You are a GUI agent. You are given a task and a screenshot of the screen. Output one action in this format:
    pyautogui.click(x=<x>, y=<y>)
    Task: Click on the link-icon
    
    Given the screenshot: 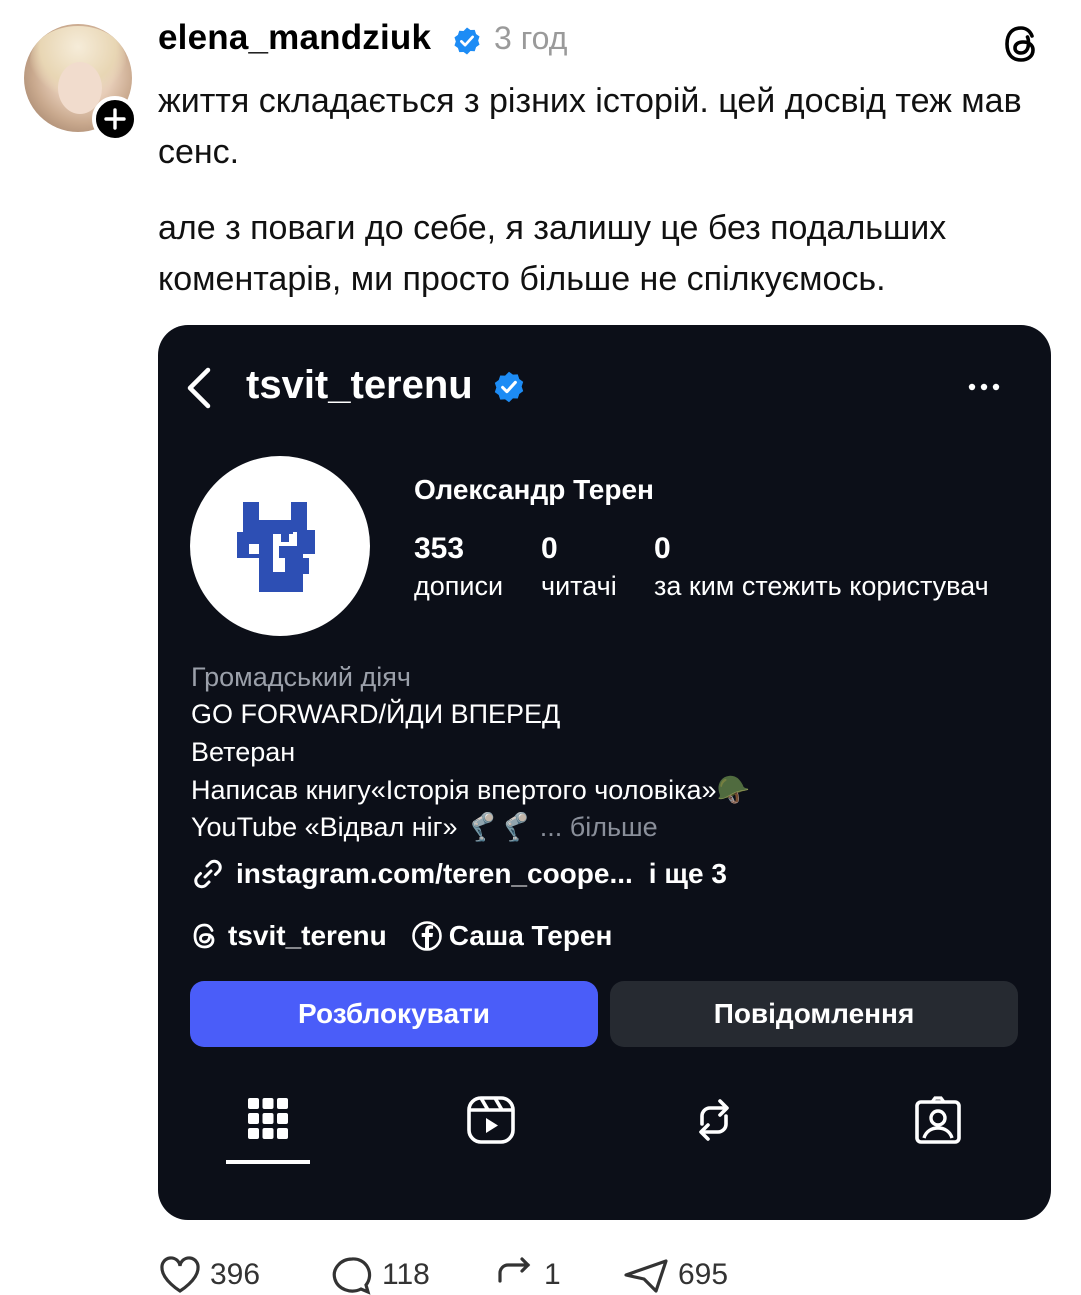 What is the action you would take?
    pyautogui.click(x=208, y=874)
    